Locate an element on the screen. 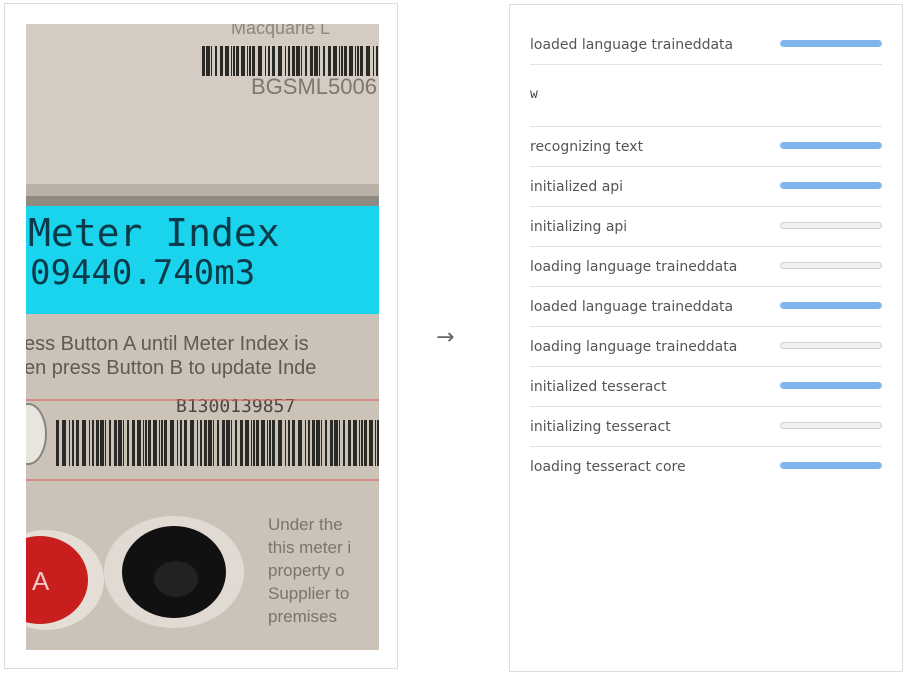  status-row: initializing api is located at coordinates (706, 227).